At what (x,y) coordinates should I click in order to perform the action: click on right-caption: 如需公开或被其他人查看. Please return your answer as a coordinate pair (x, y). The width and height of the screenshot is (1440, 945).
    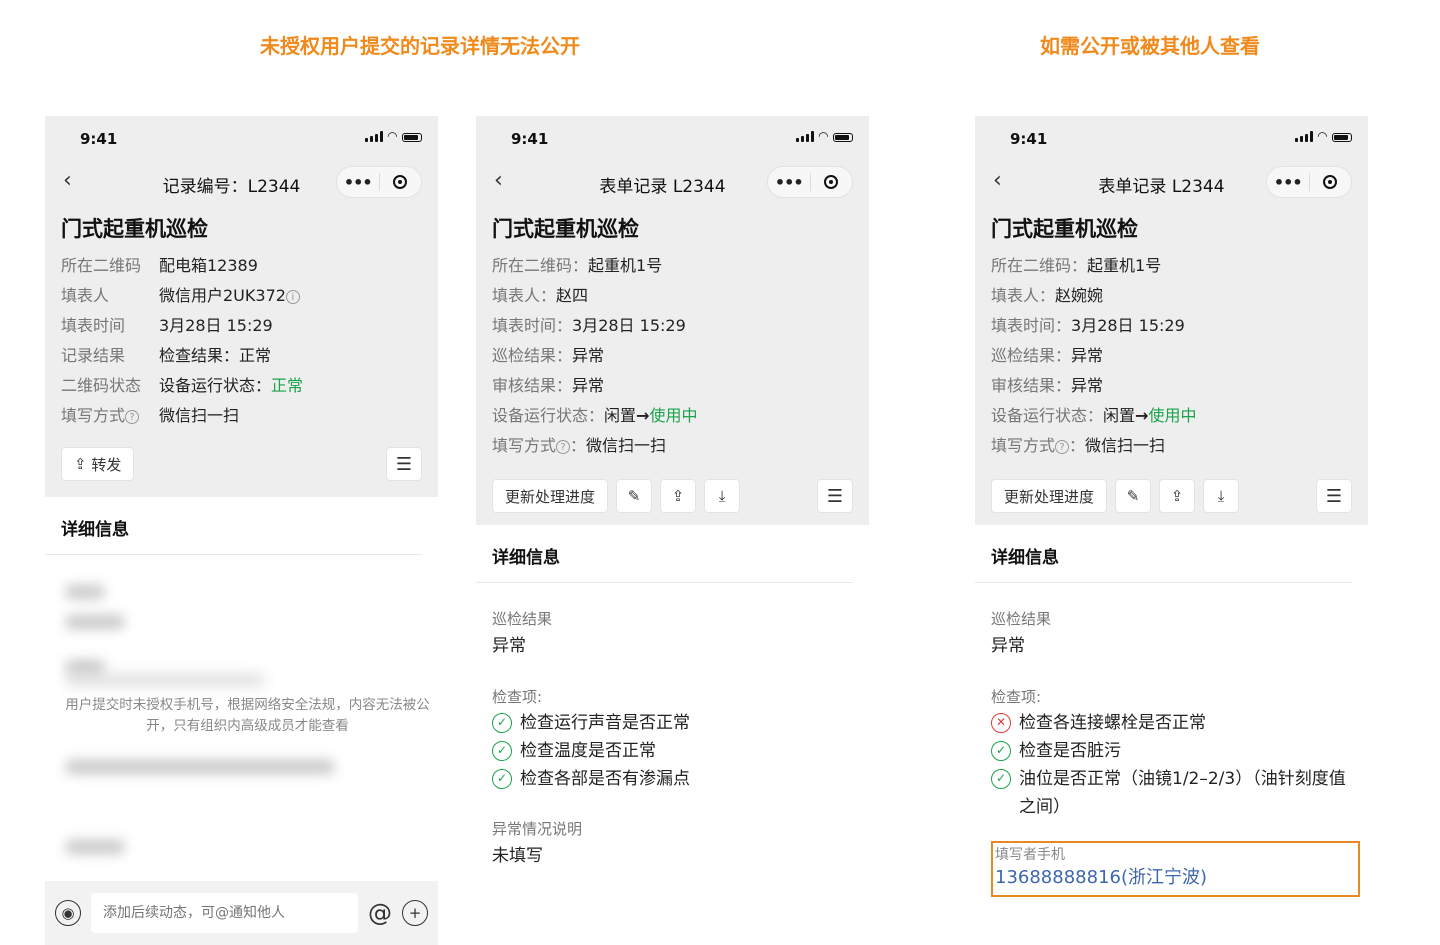
    Looking at the image, I should click on (1150, 46).